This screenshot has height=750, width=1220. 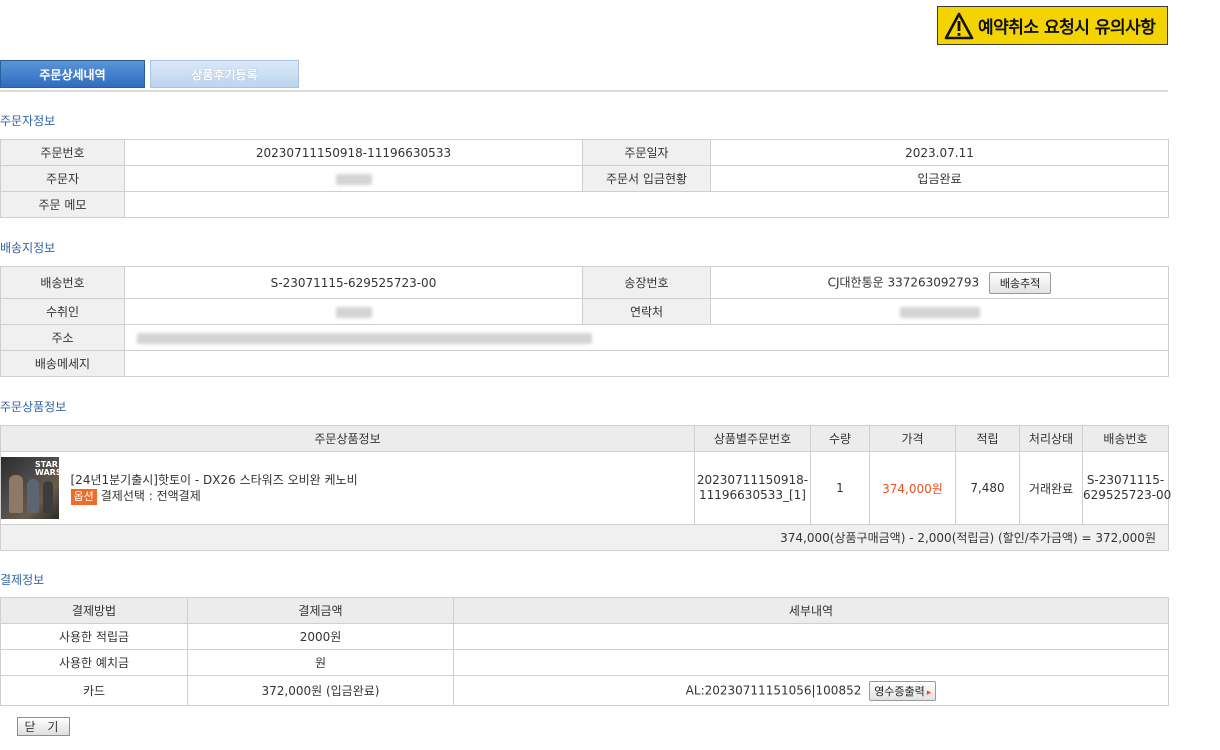 I want to click on shipping-number-value: S-23071115-629525723-00, so click(x=353, y=282).